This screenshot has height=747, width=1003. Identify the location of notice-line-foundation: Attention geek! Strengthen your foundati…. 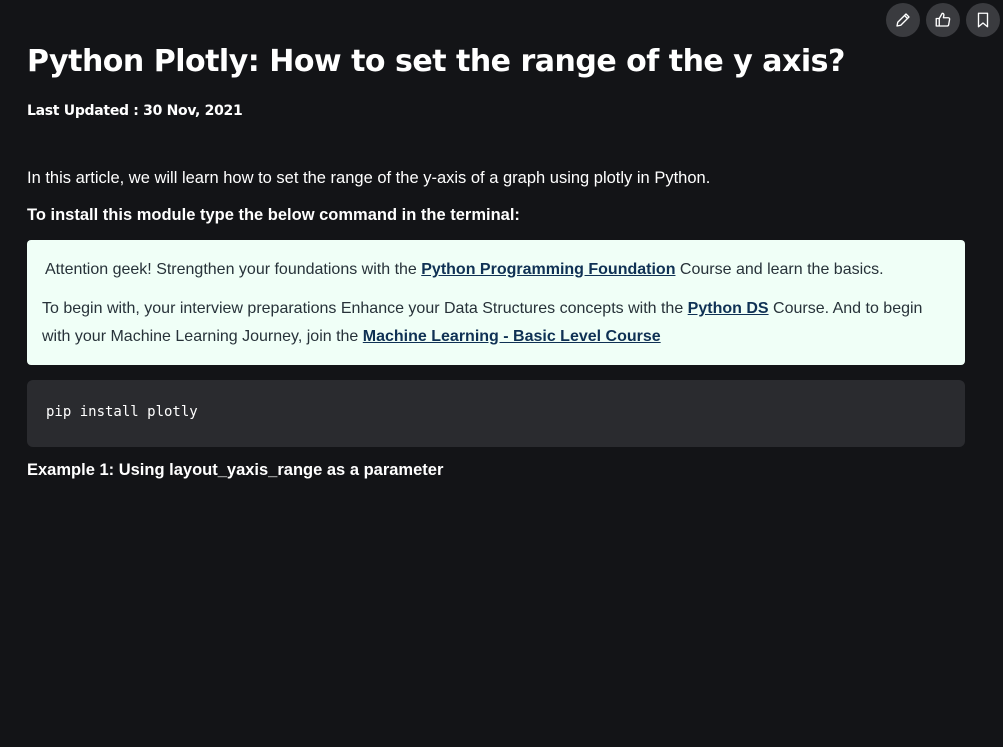
(464, 270).